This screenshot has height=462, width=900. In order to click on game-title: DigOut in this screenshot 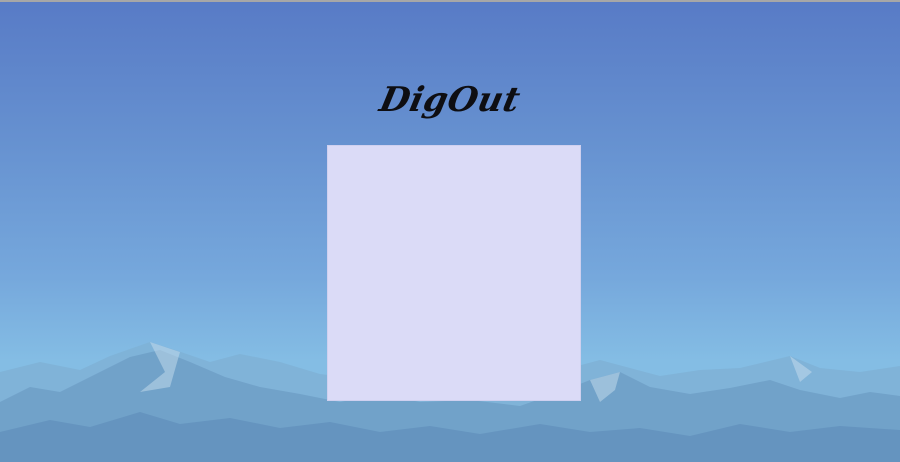, I will do `click(450, 100)`.